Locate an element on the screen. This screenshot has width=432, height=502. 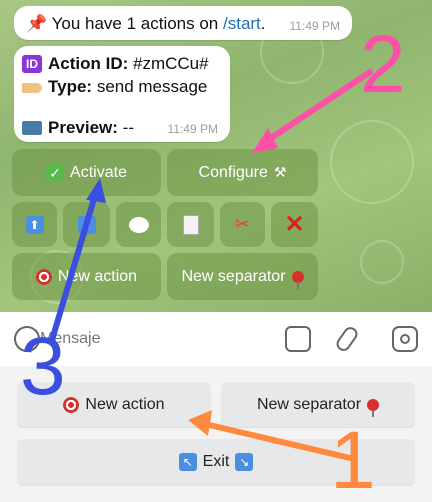
reply-new-action-label: New action is located at coordinates (125, 404).